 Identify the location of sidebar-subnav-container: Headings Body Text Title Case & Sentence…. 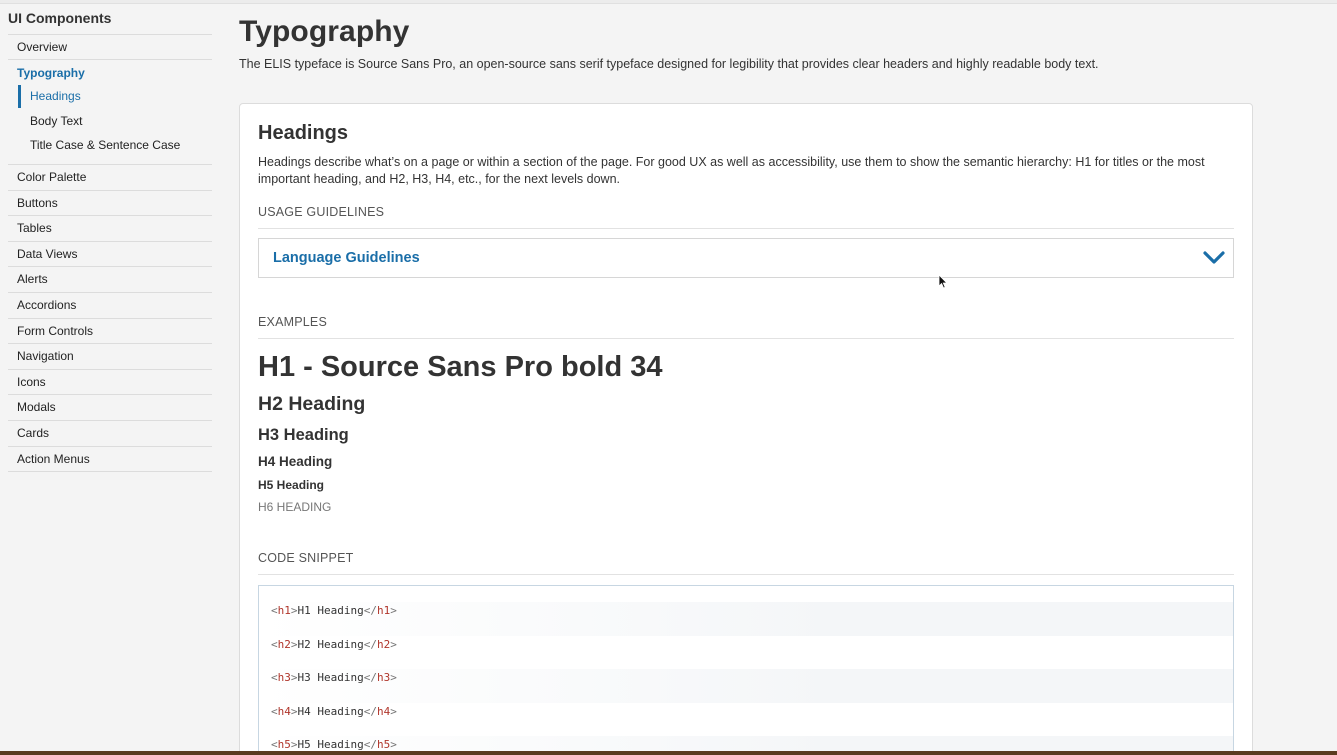
(110, 125).